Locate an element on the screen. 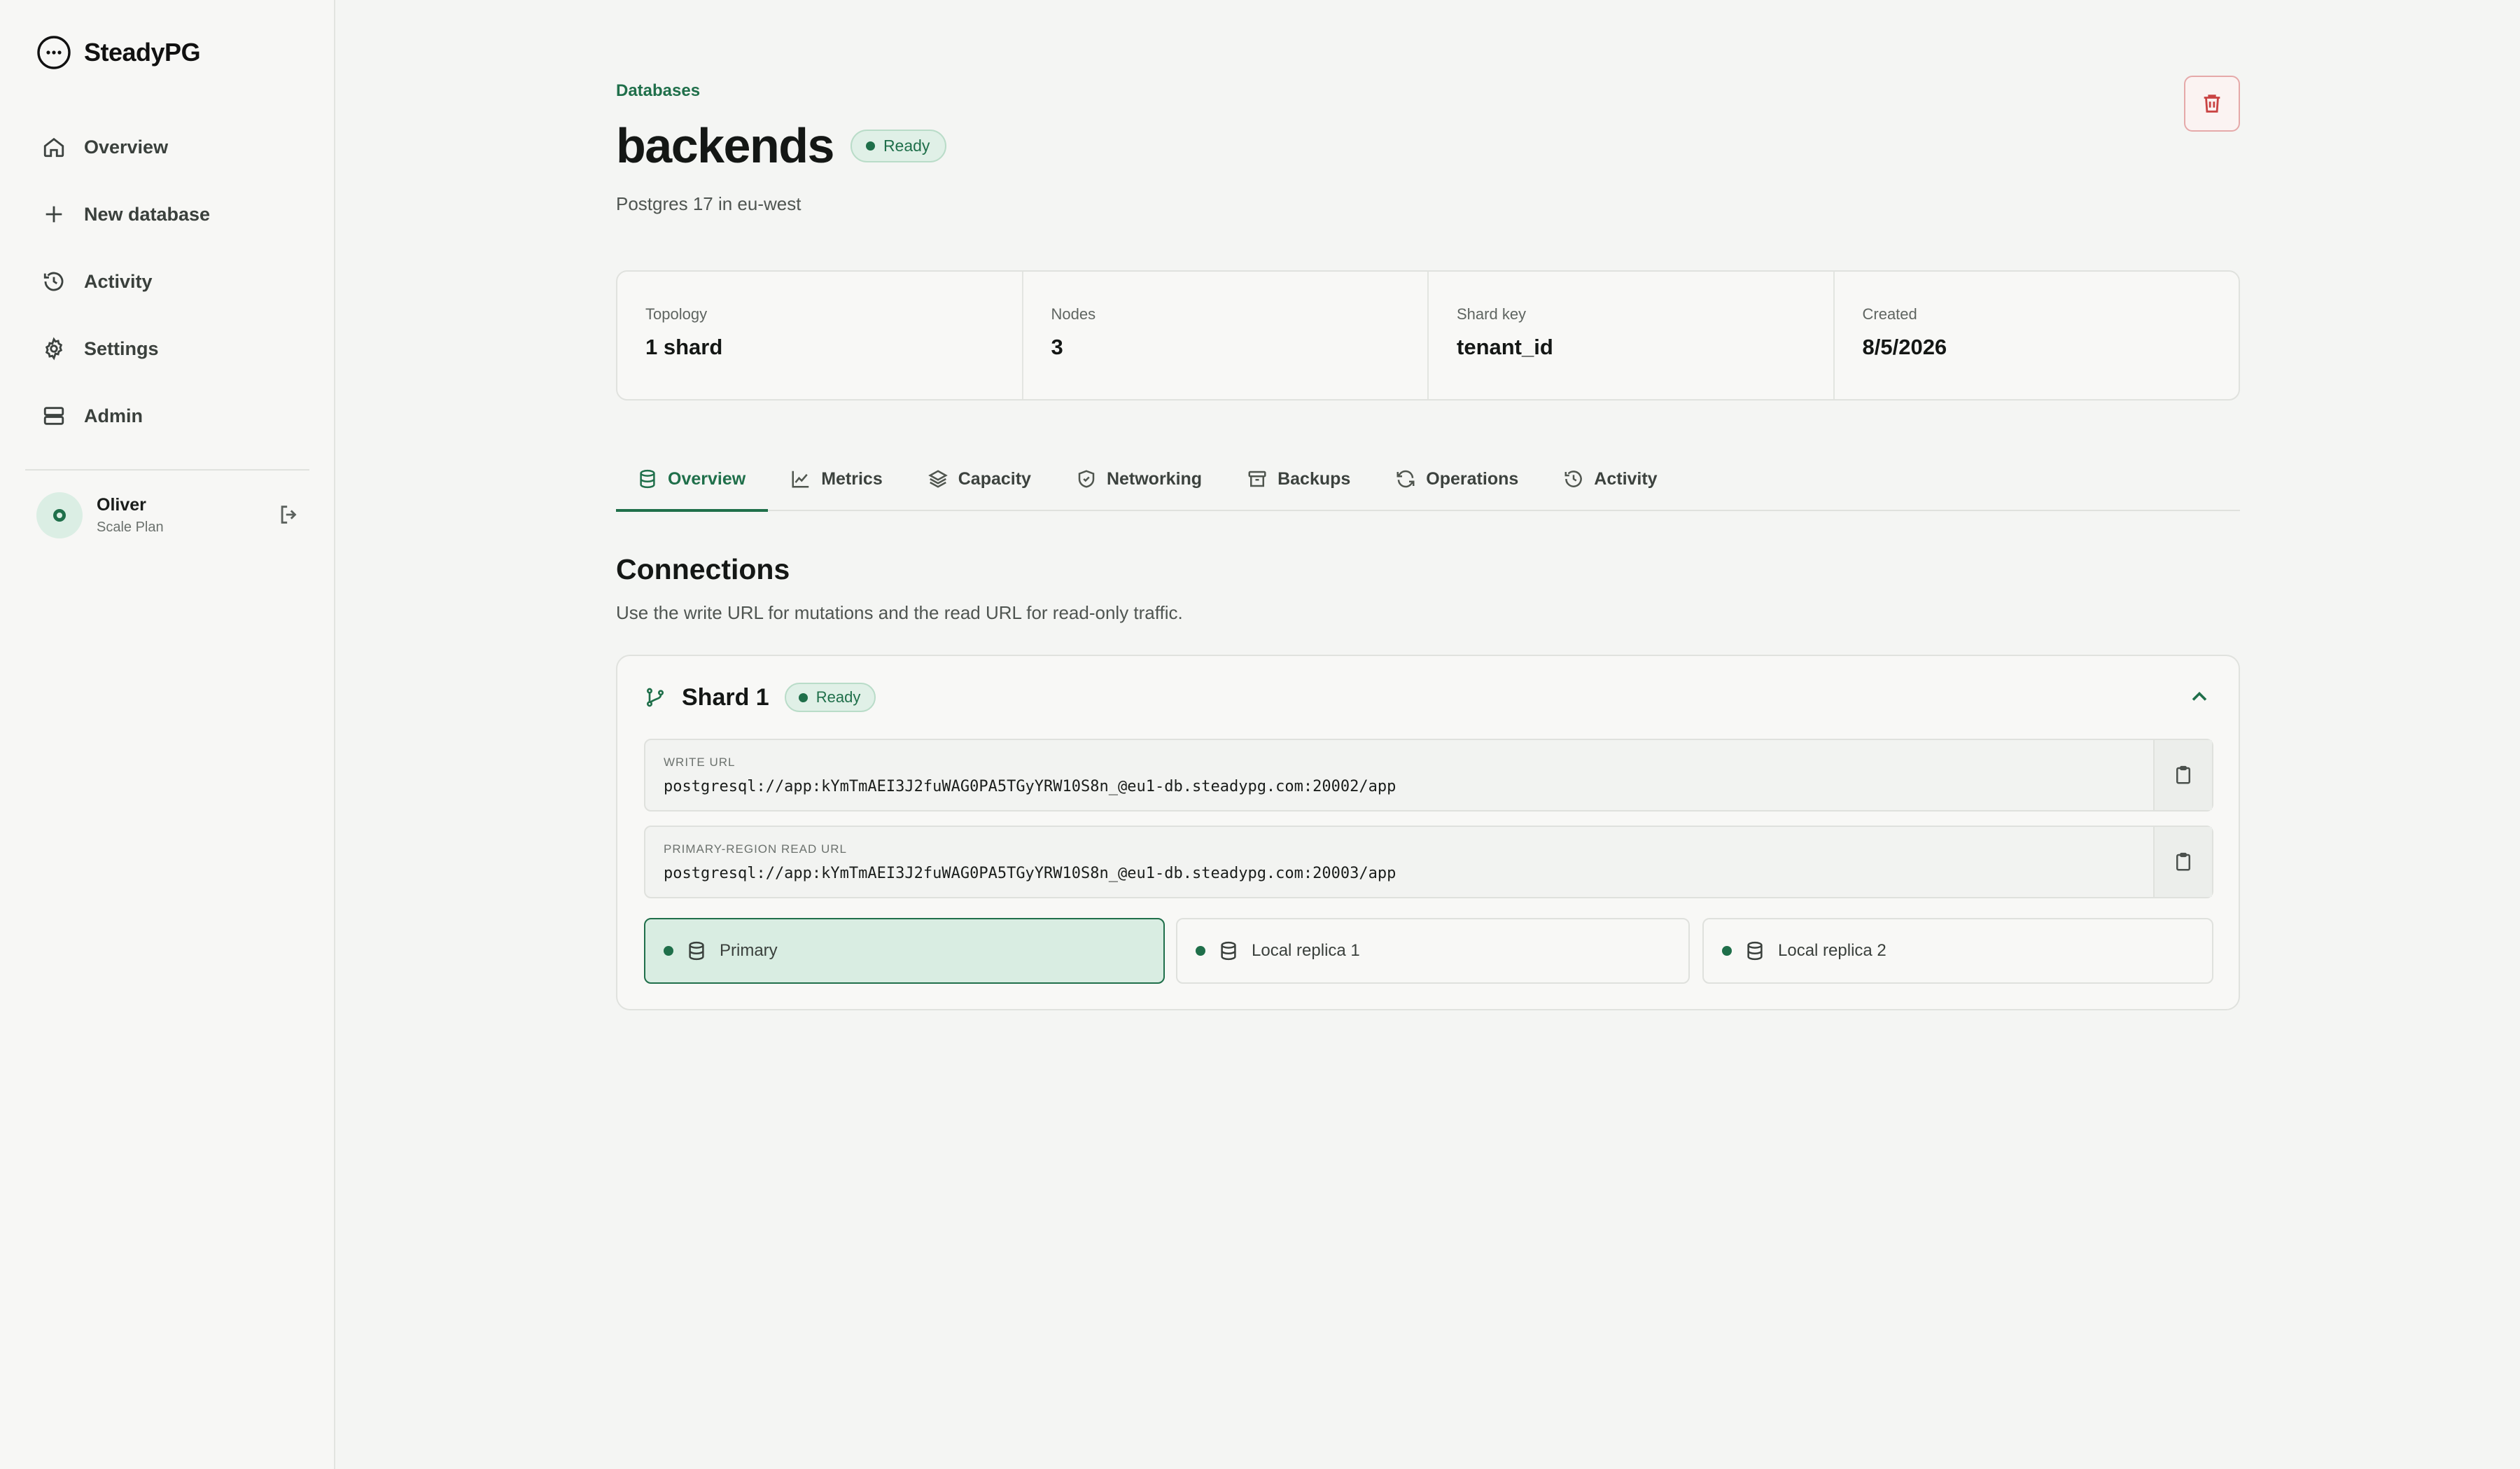 This screenshot has height=1469, width=2520. node-selector: Primary Local replica 1 Local replica 2 is located at coordinates (1428, 951).